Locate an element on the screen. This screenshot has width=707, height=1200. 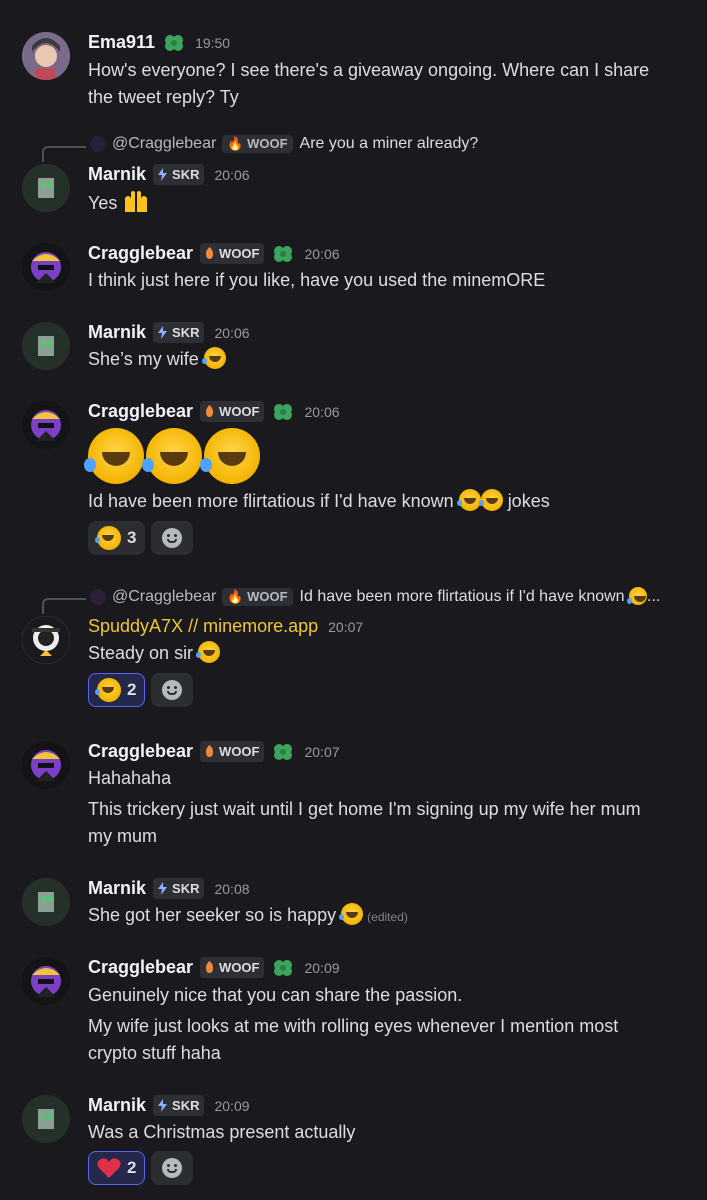
message-line: my mum is located at coordinates (122, 836).